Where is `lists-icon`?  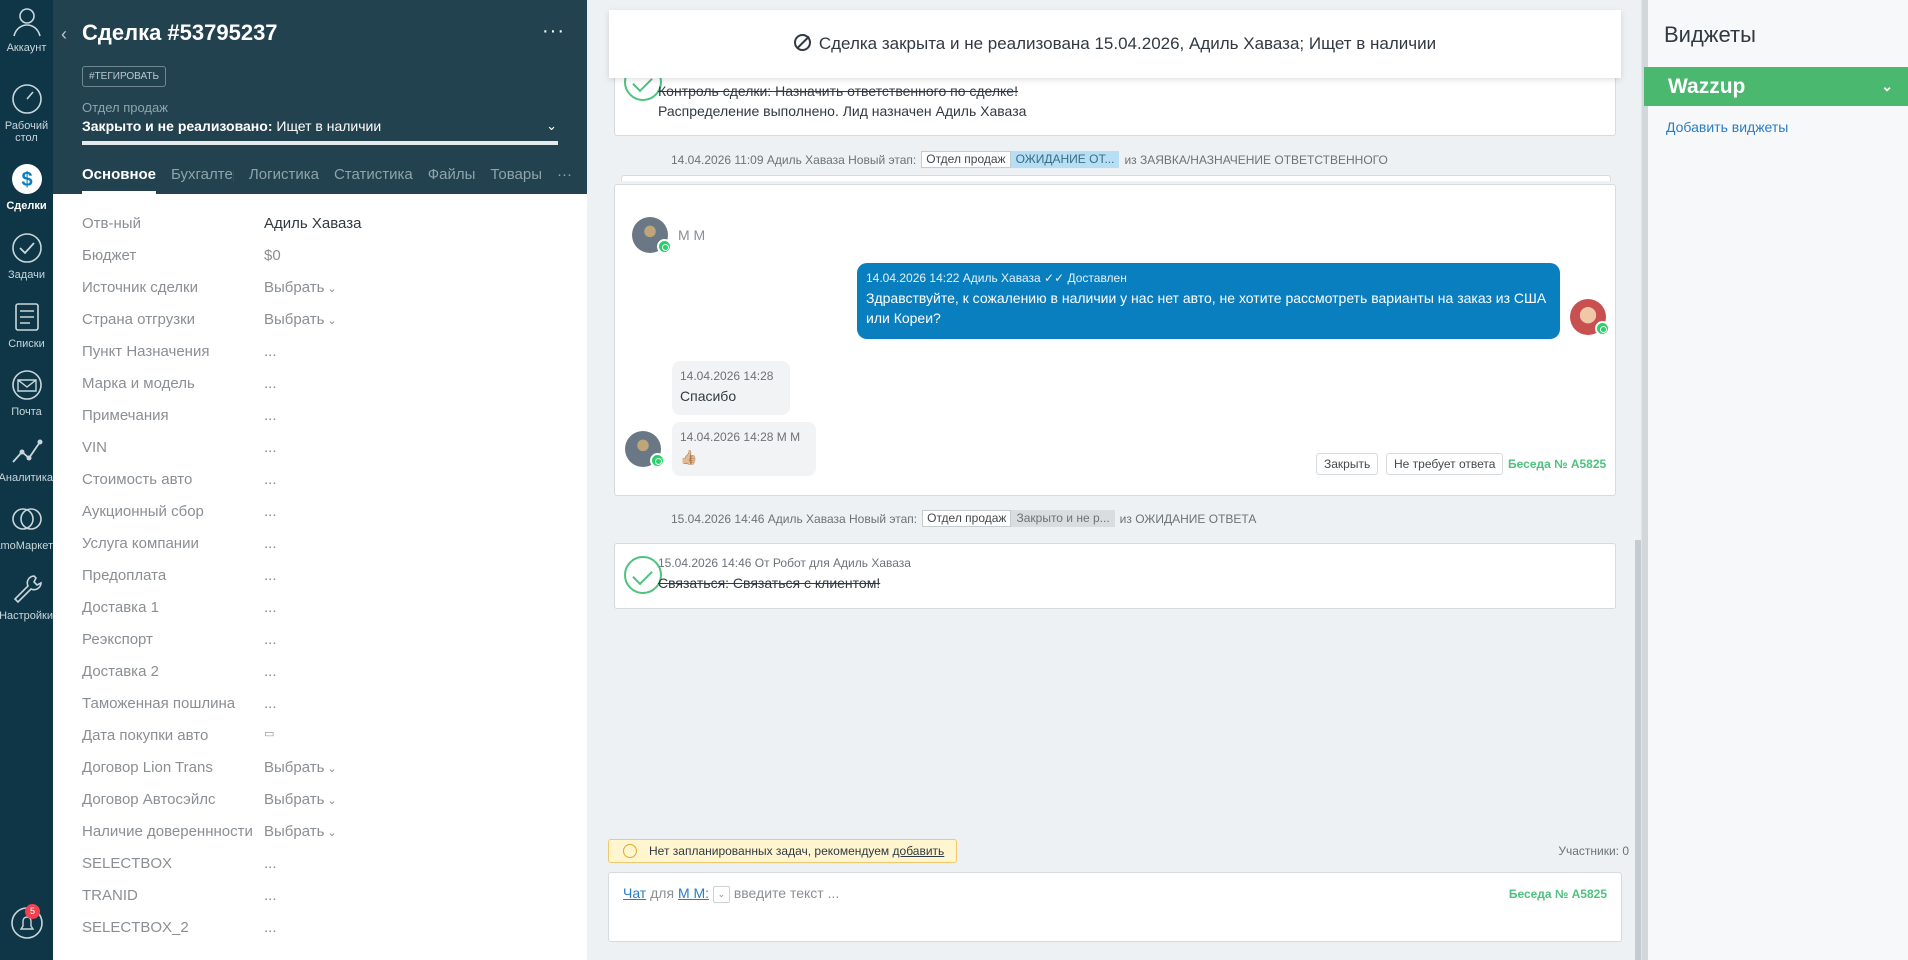 lists-icon is located at coordinates (26, 317).